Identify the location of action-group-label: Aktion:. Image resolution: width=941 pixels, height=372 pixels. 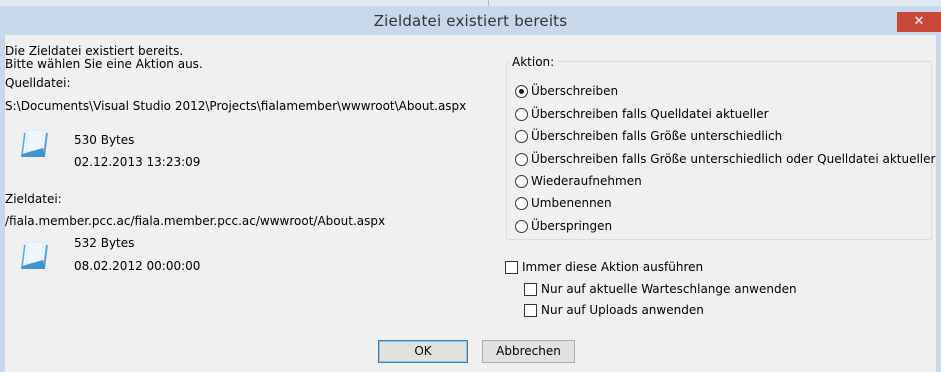
(533, 62).